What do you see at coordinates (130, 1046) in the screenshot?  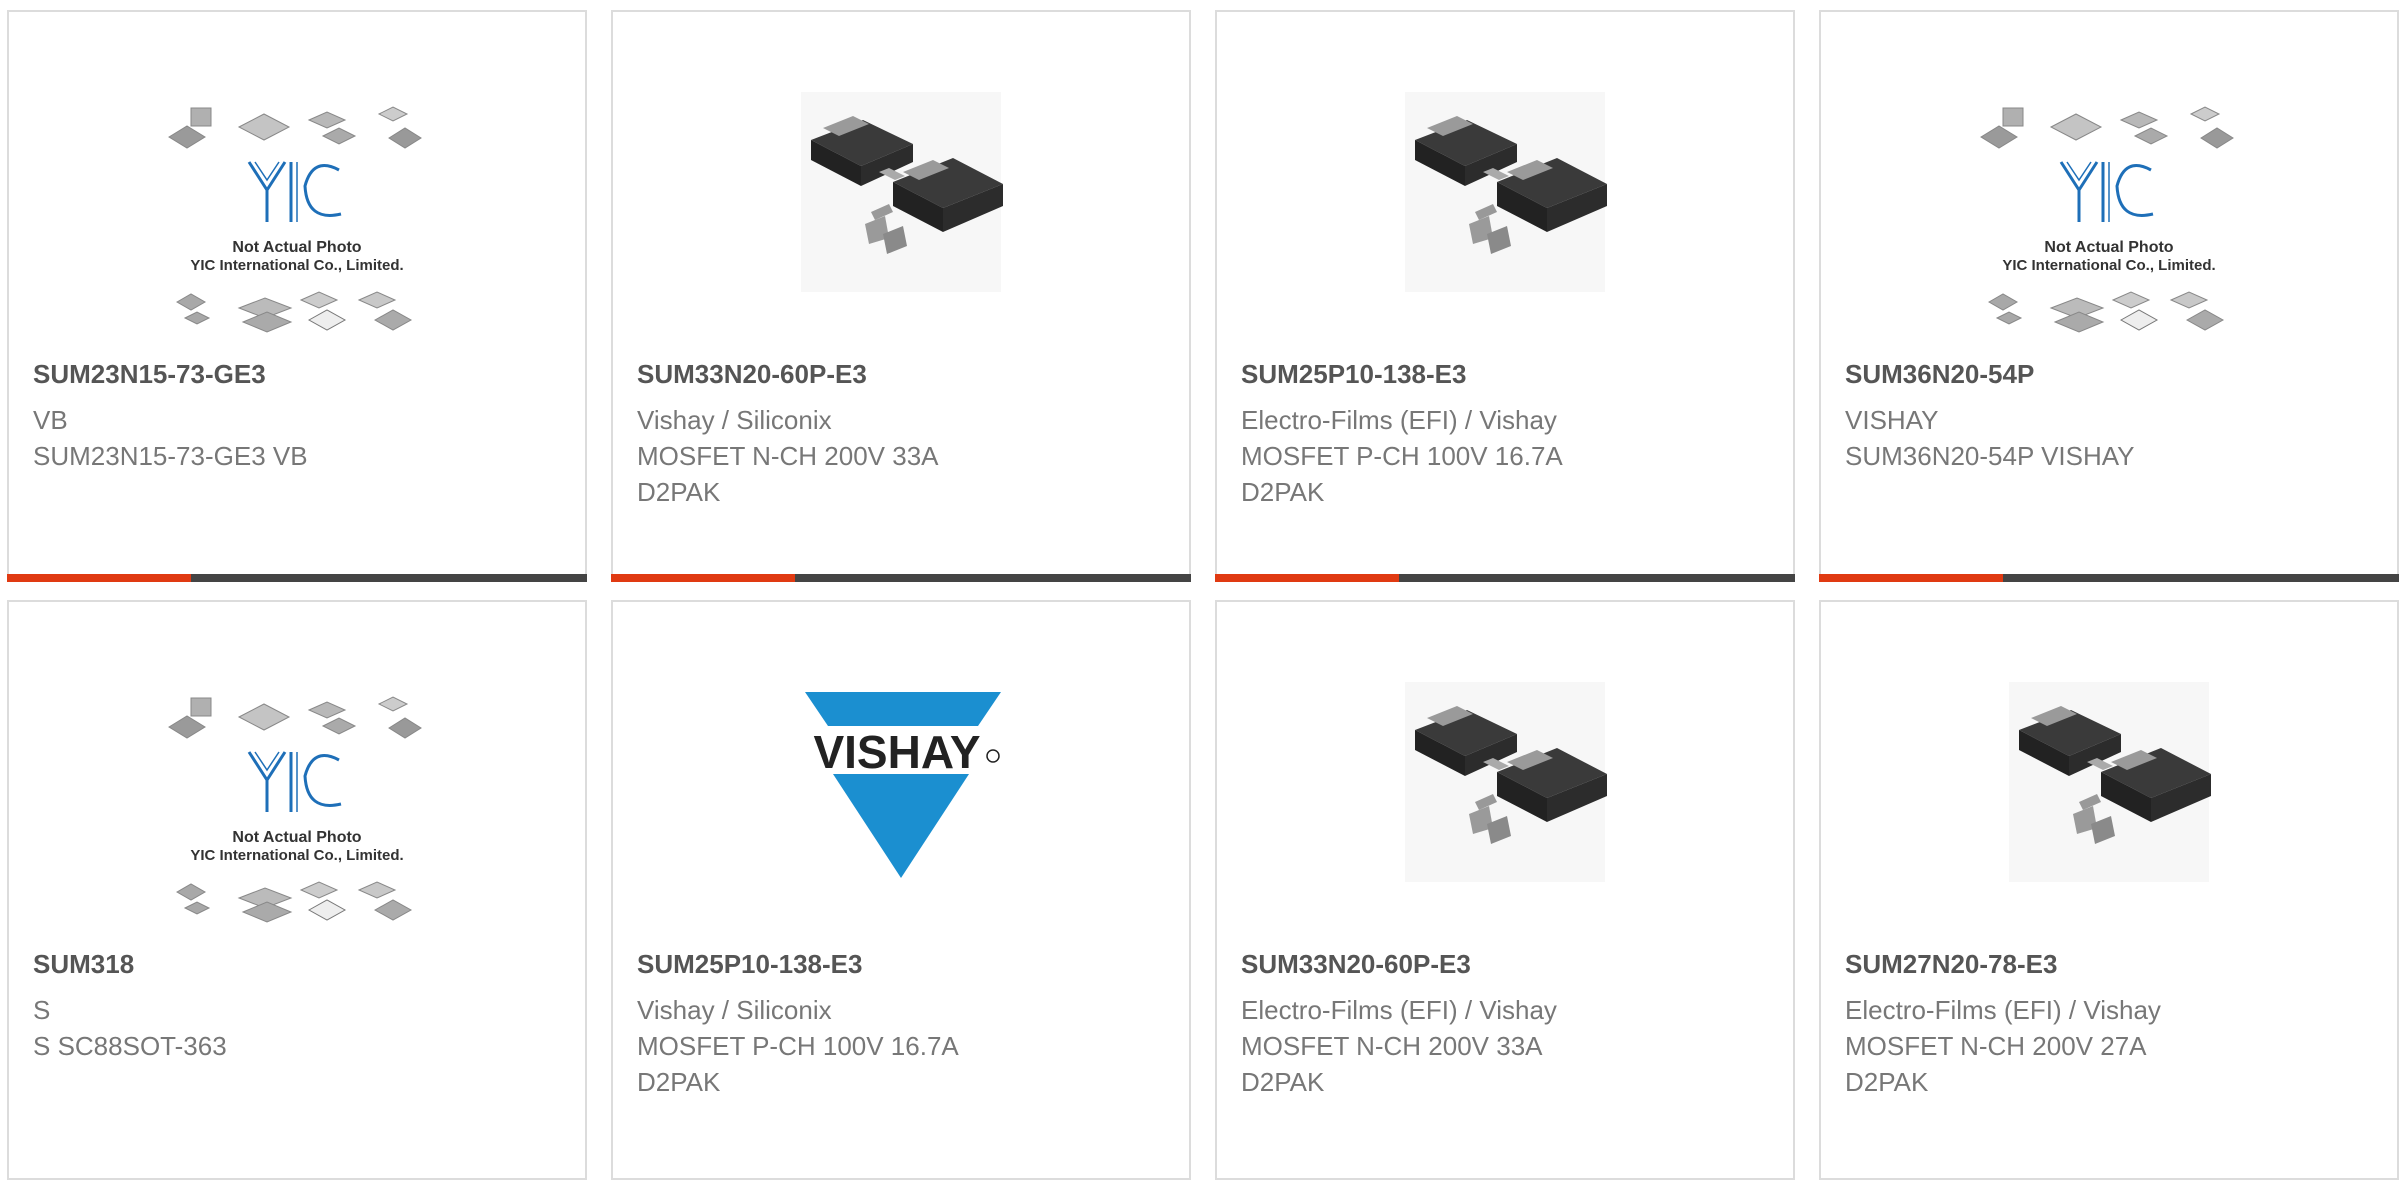 I see `product-description: S SC88SOT-363` at bounding box center [130, 1046].